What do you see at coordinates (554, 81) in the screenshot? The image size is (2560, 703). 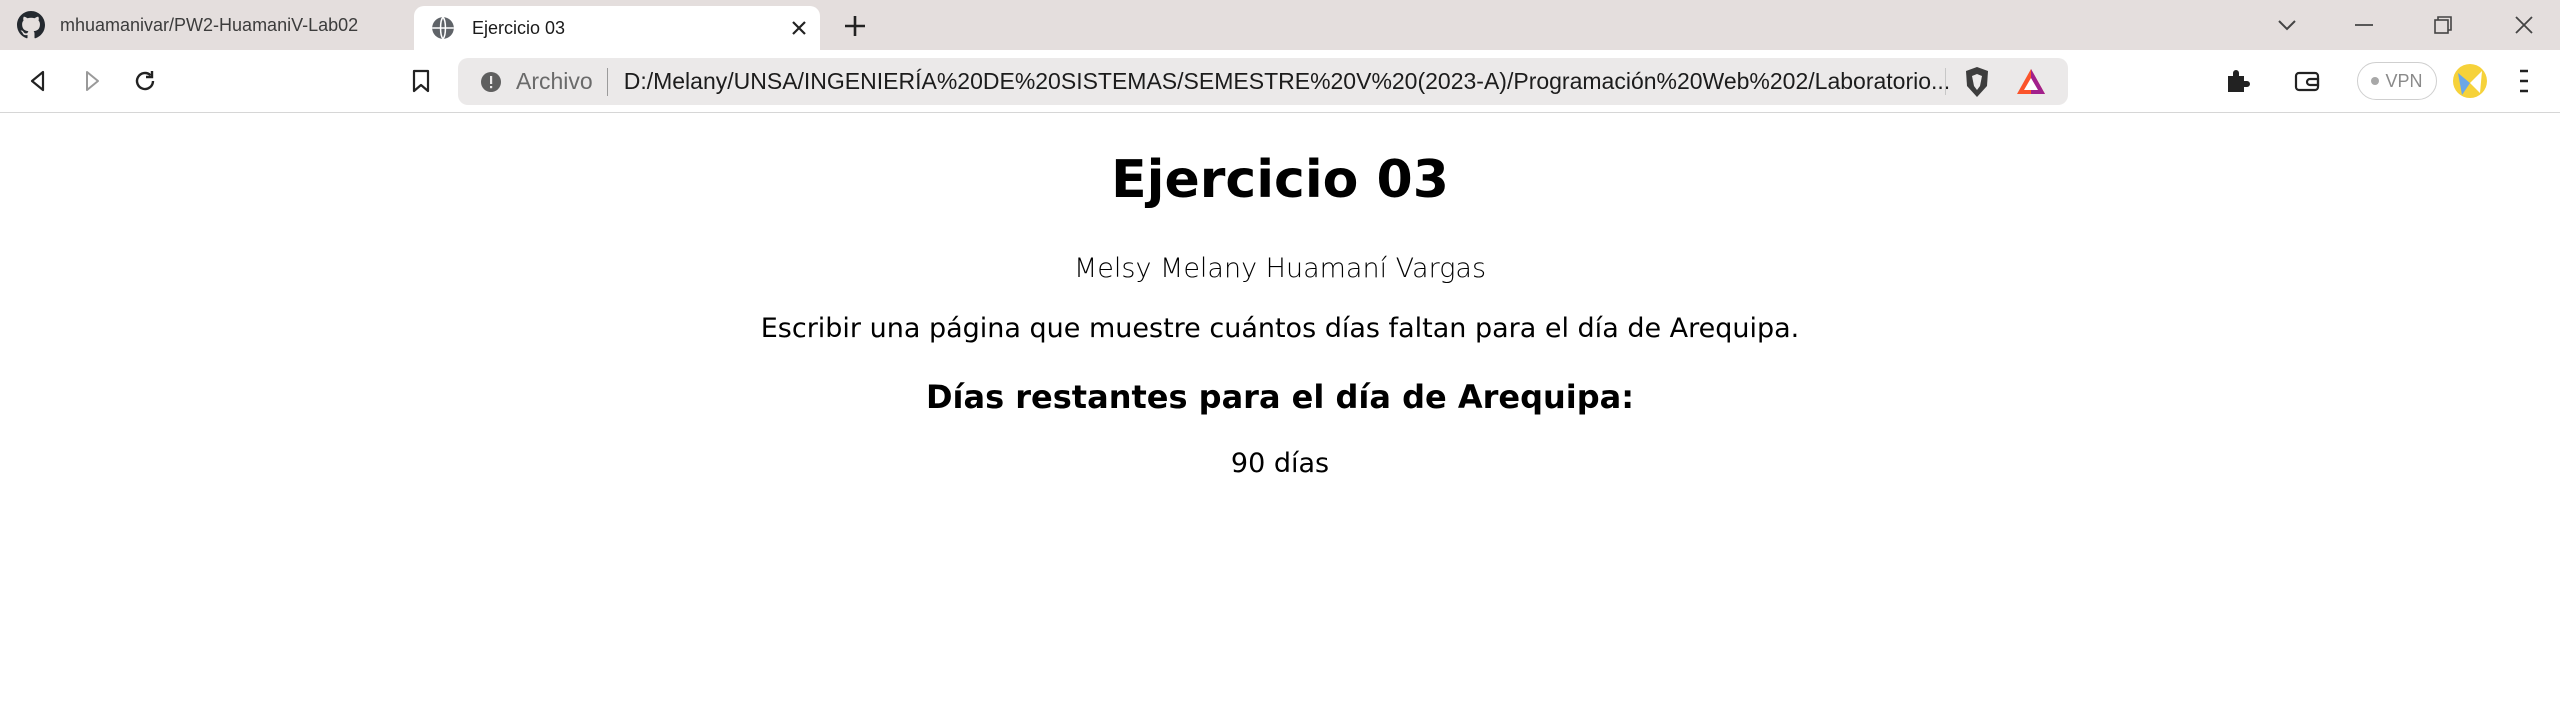 I see `url-scheme-label: Archivo` at bounding box center [554, 81].